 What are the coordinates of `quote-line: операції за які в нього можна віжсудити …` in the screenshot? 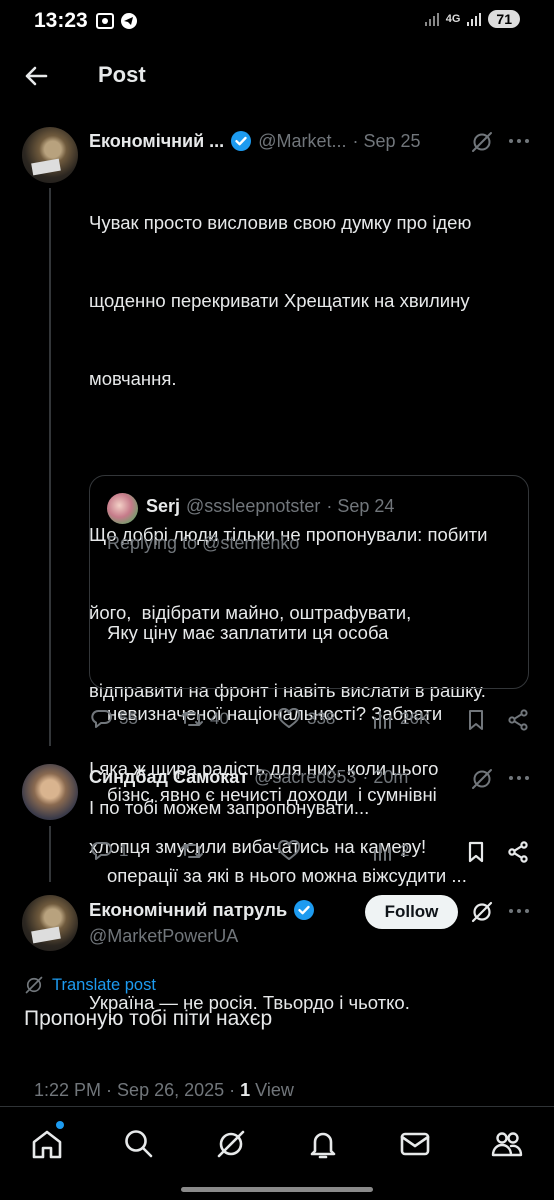 It's located at (287, 875).